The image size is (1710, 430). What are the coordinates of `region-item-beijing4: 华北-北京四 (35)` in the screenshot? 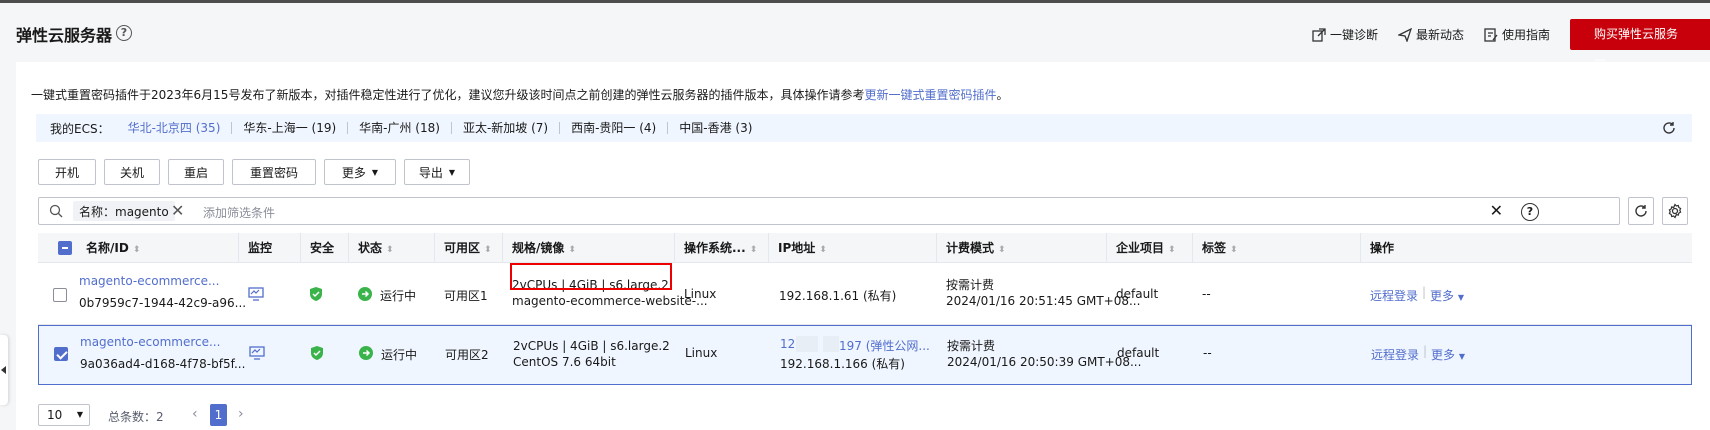 It's located at (180, 128).